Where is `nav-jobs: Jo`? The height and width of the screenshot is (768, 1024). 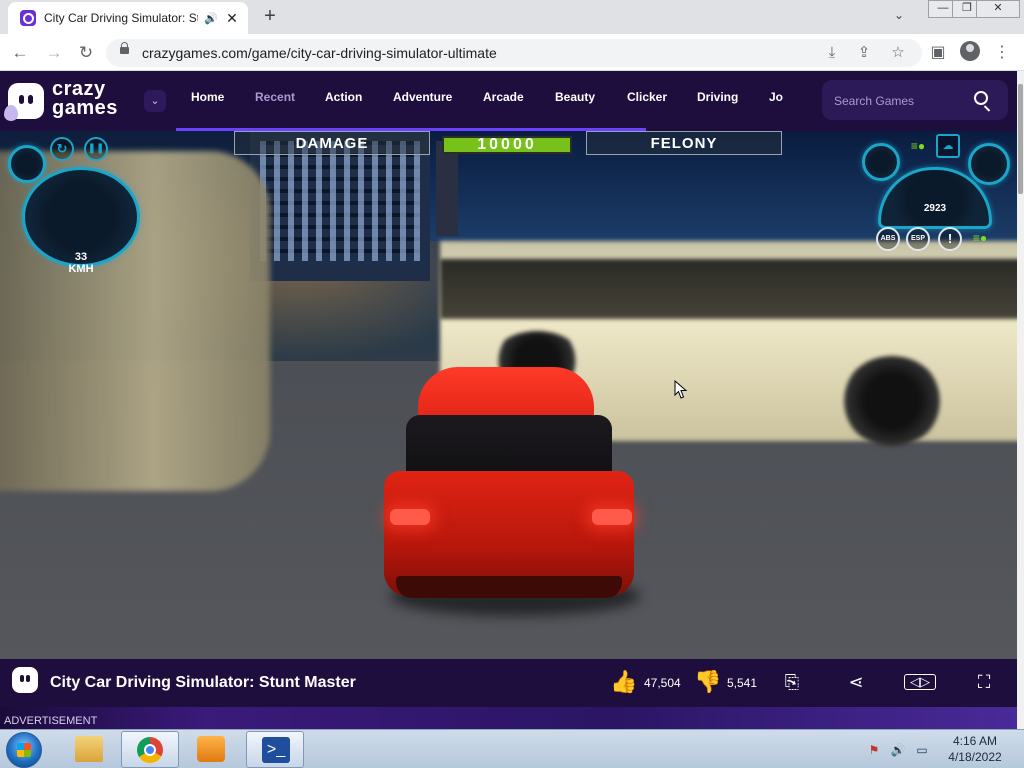 nav-jobs: Jo is located at coordinates (776, 97).